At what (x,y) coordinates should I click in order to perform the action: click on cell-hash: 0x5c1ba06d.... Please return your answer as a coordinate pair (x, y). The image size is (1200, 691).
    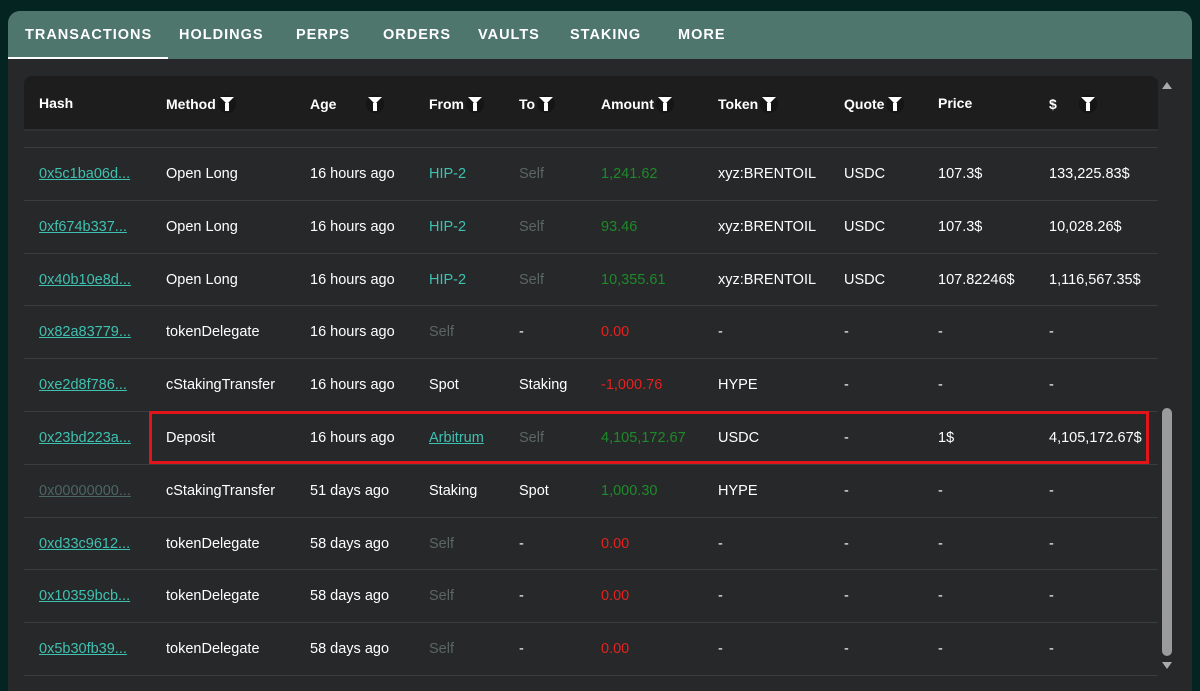
    Looking at the image, I should click on (84, 174).